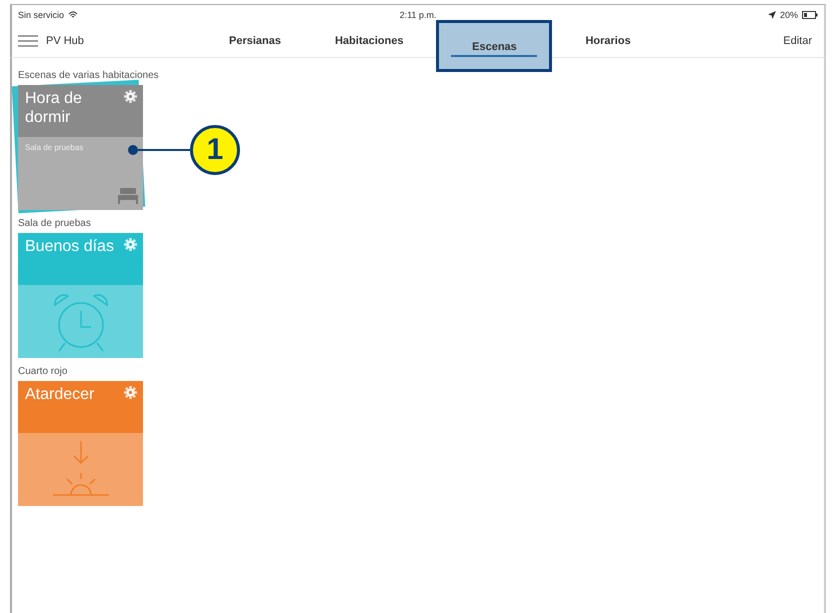 This screenshot has width=834, height=613. What do you see at coordinates (54, 147) in the screenshot?
I see `room-label: Sala de pruebas` at bounding box center [54, 147].